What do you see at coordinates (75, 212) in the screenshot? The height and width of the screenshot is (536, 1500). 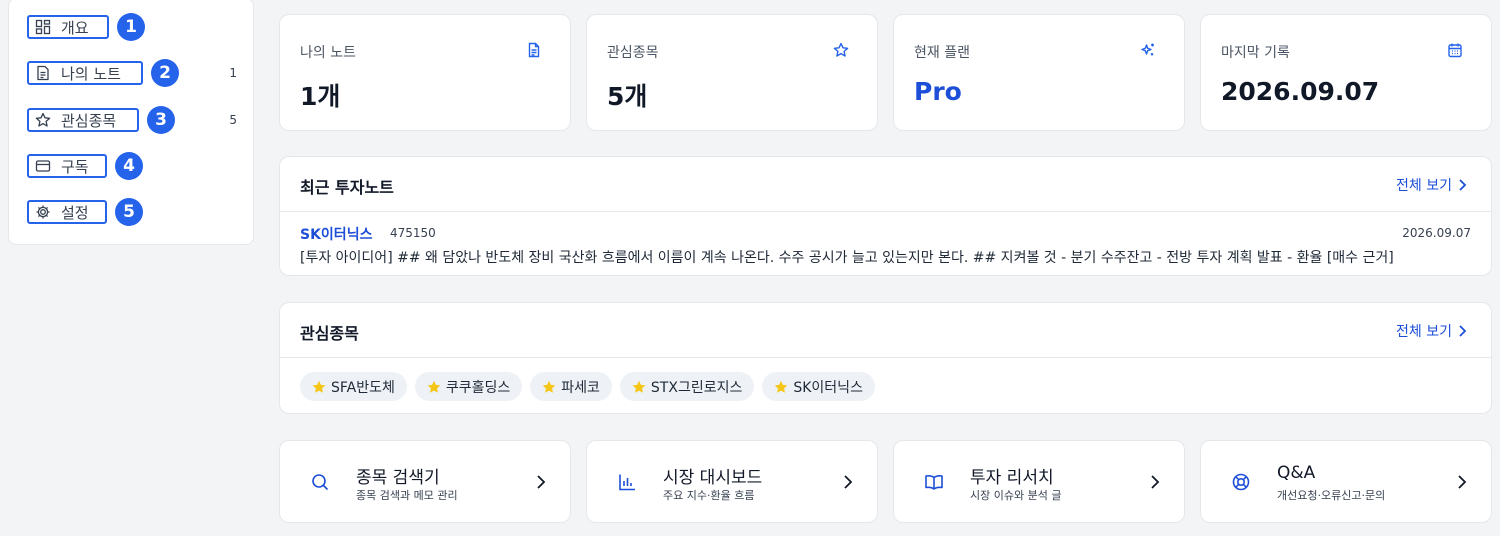 I see `sidebar-item-label: 설정` at bounding box center [75, 212].